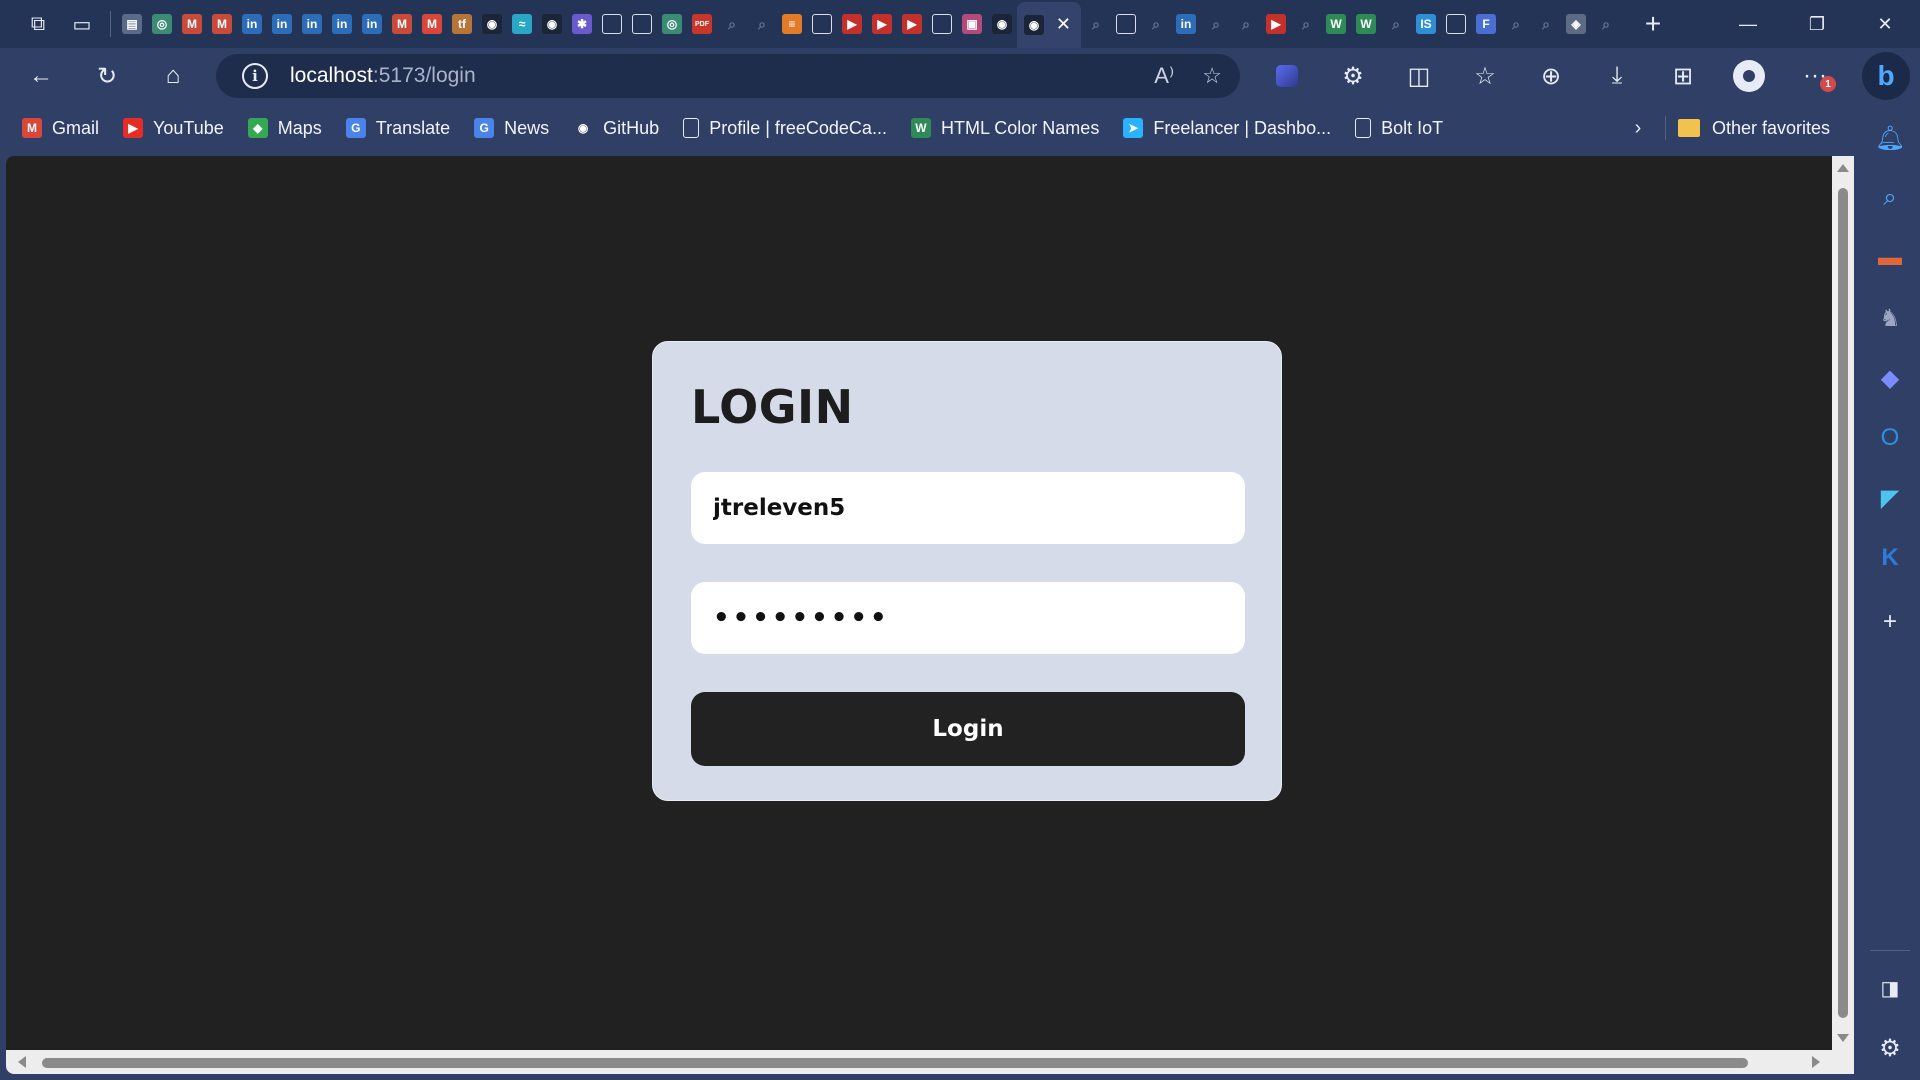 The height and width of the screenshot is (1080, 1920). I want to click on close-window-button: ✕, so click(1885, 24).